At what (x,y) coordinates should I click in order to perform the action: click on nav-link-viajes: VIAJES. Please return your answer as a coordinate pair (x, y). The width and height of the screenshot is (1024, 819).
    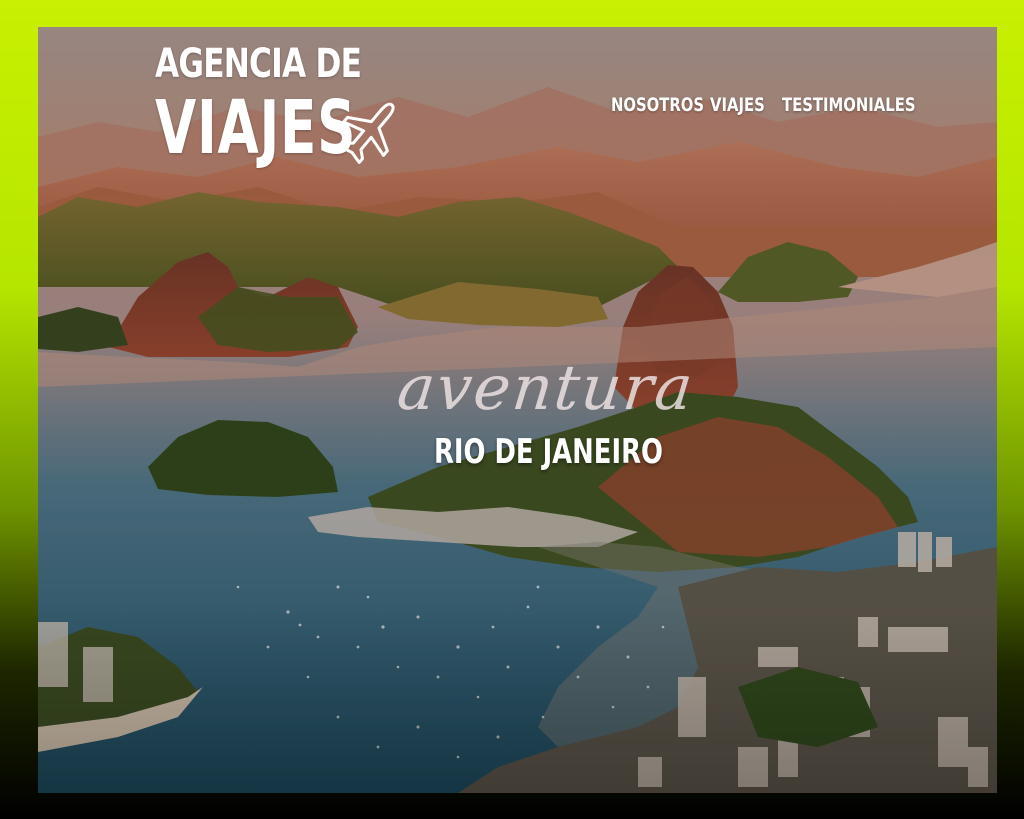
    Looking at the image, I should click on (737, 105).